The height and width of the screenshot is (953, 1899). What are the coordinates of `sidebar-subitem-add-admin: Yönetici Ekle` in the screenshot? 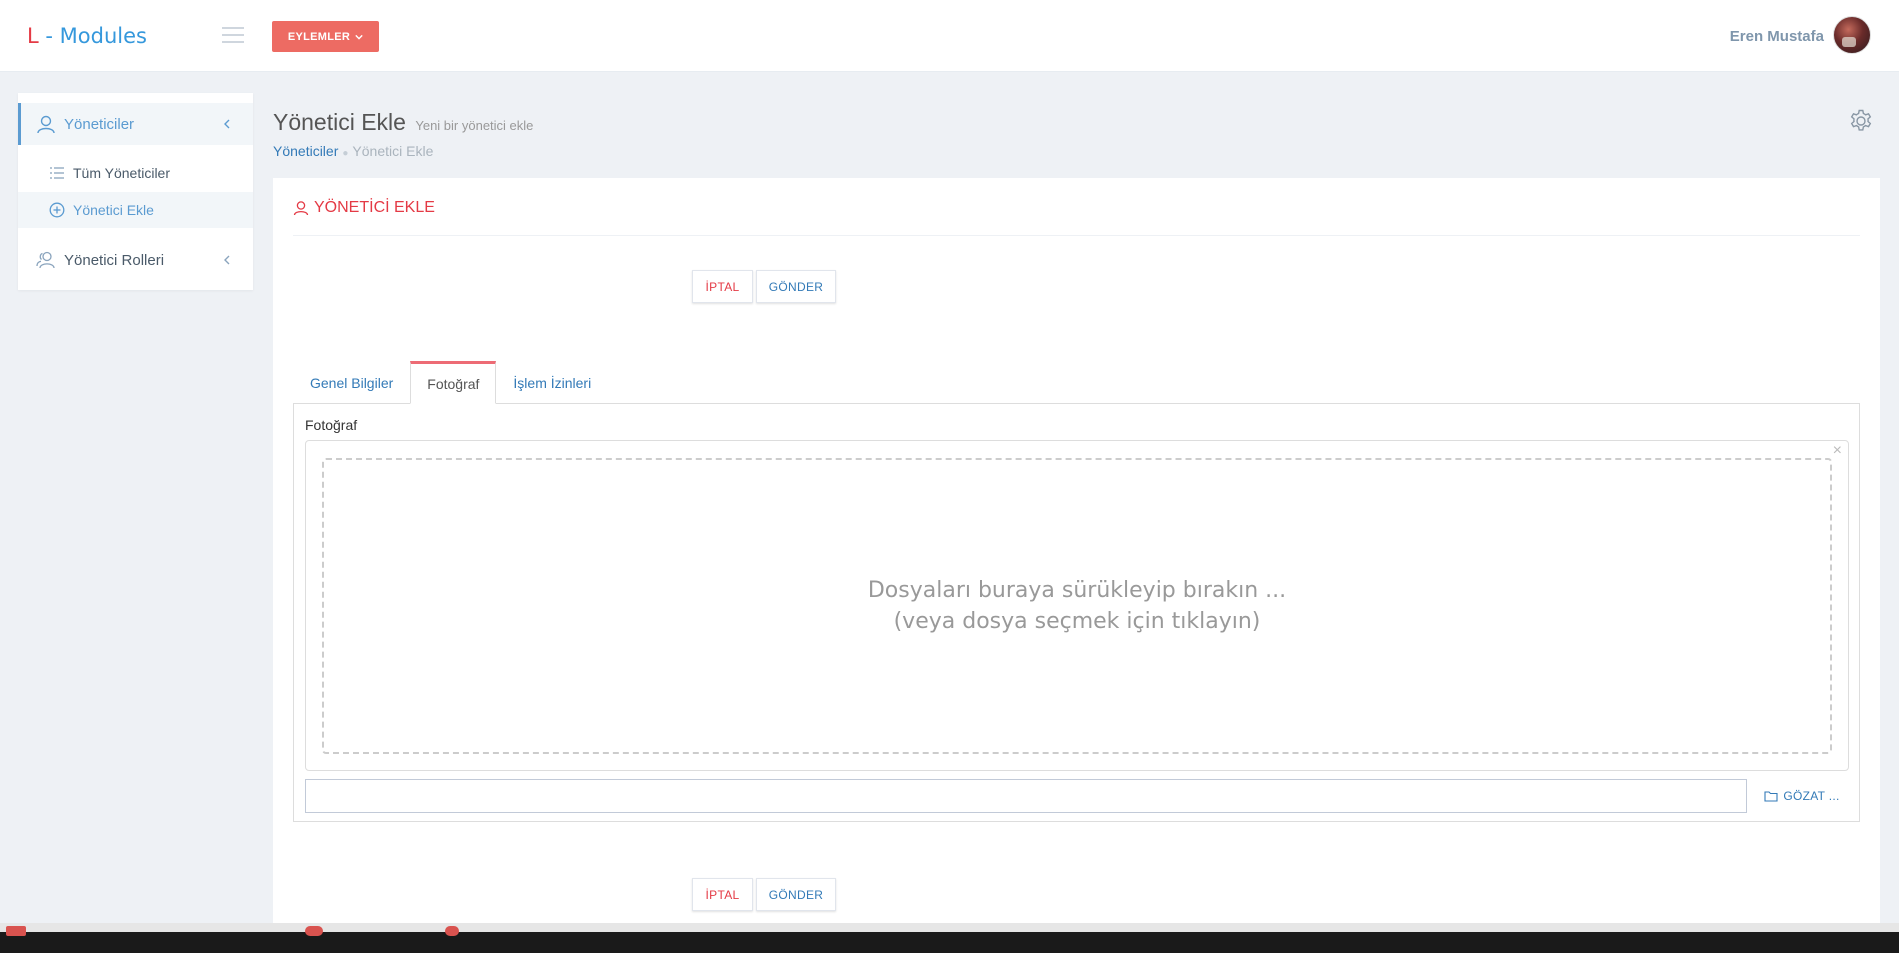 It's located at (135, 210).